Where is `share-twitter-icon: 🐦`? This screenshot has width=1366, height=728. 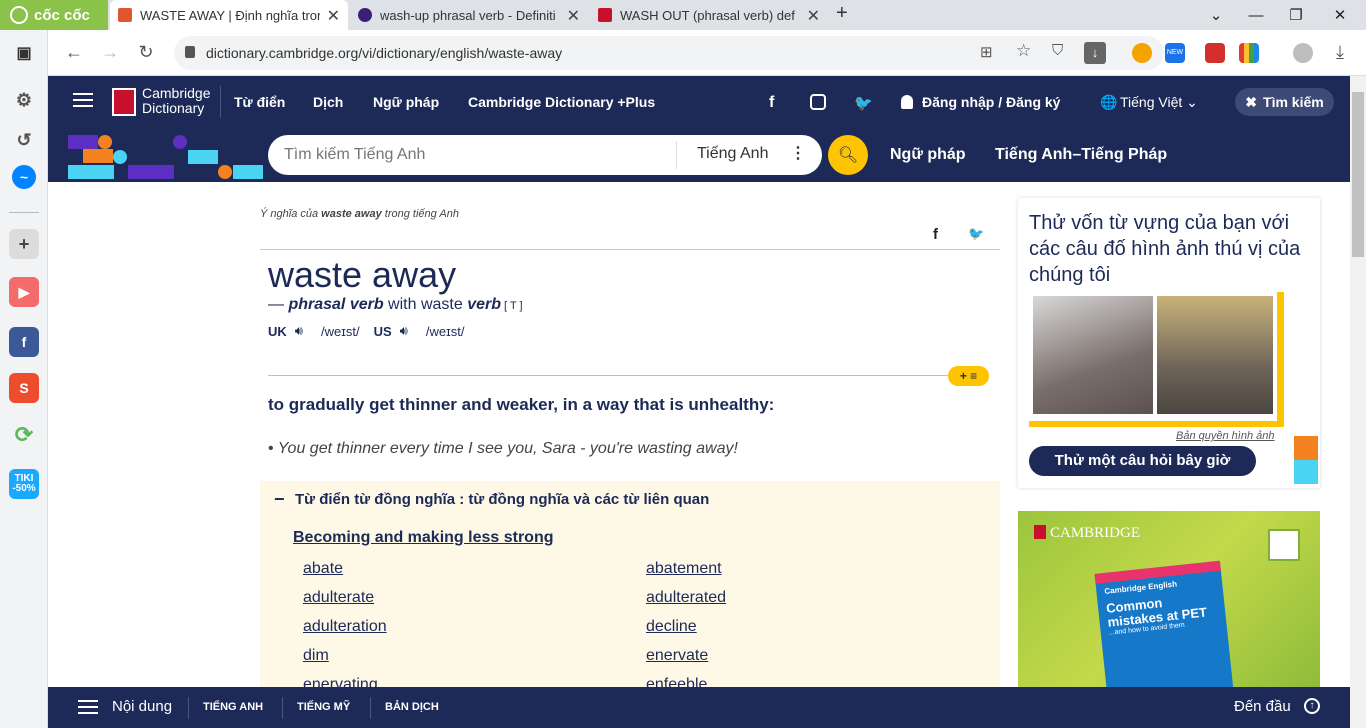
share-twitter-icon: 🐦 is located at coordinates (976, 234).